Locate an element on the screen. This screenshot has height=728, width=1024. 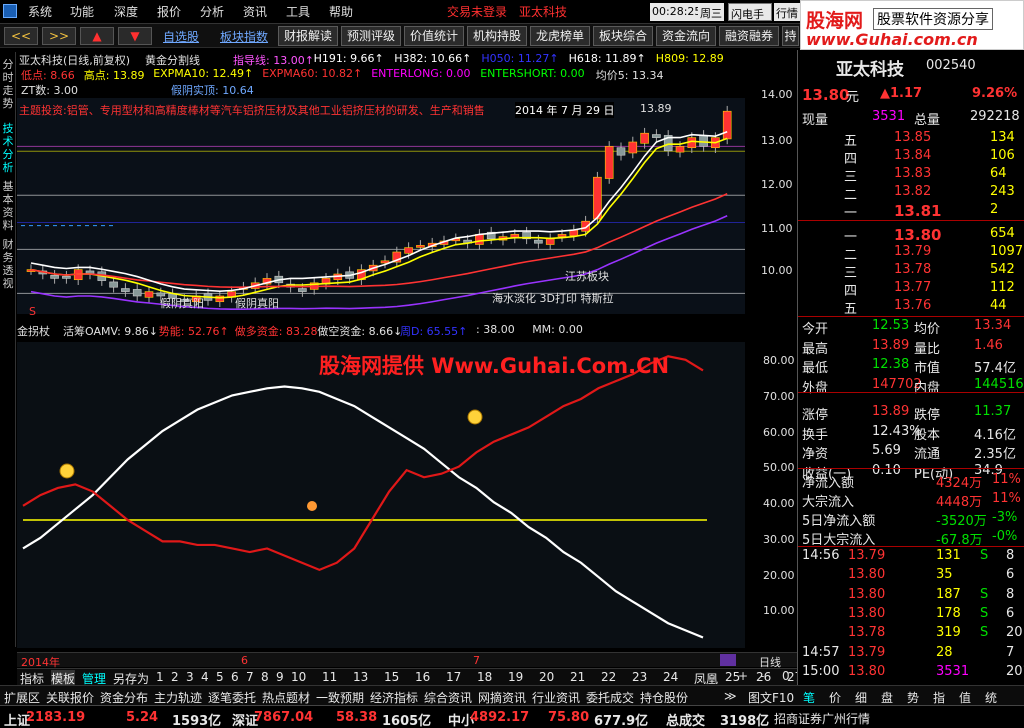
func-tab-6: 一致预期 is located at coordinates (340, 697).